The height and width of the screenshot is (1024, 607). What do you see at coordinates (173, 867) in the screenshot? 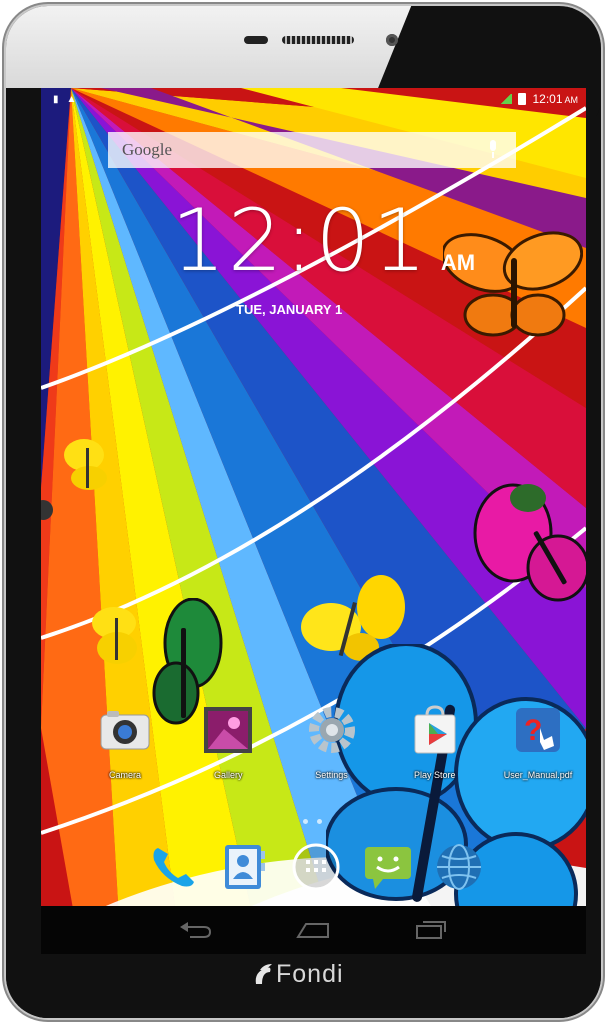
I see `phone-icon` at bounding box center [173, 867].